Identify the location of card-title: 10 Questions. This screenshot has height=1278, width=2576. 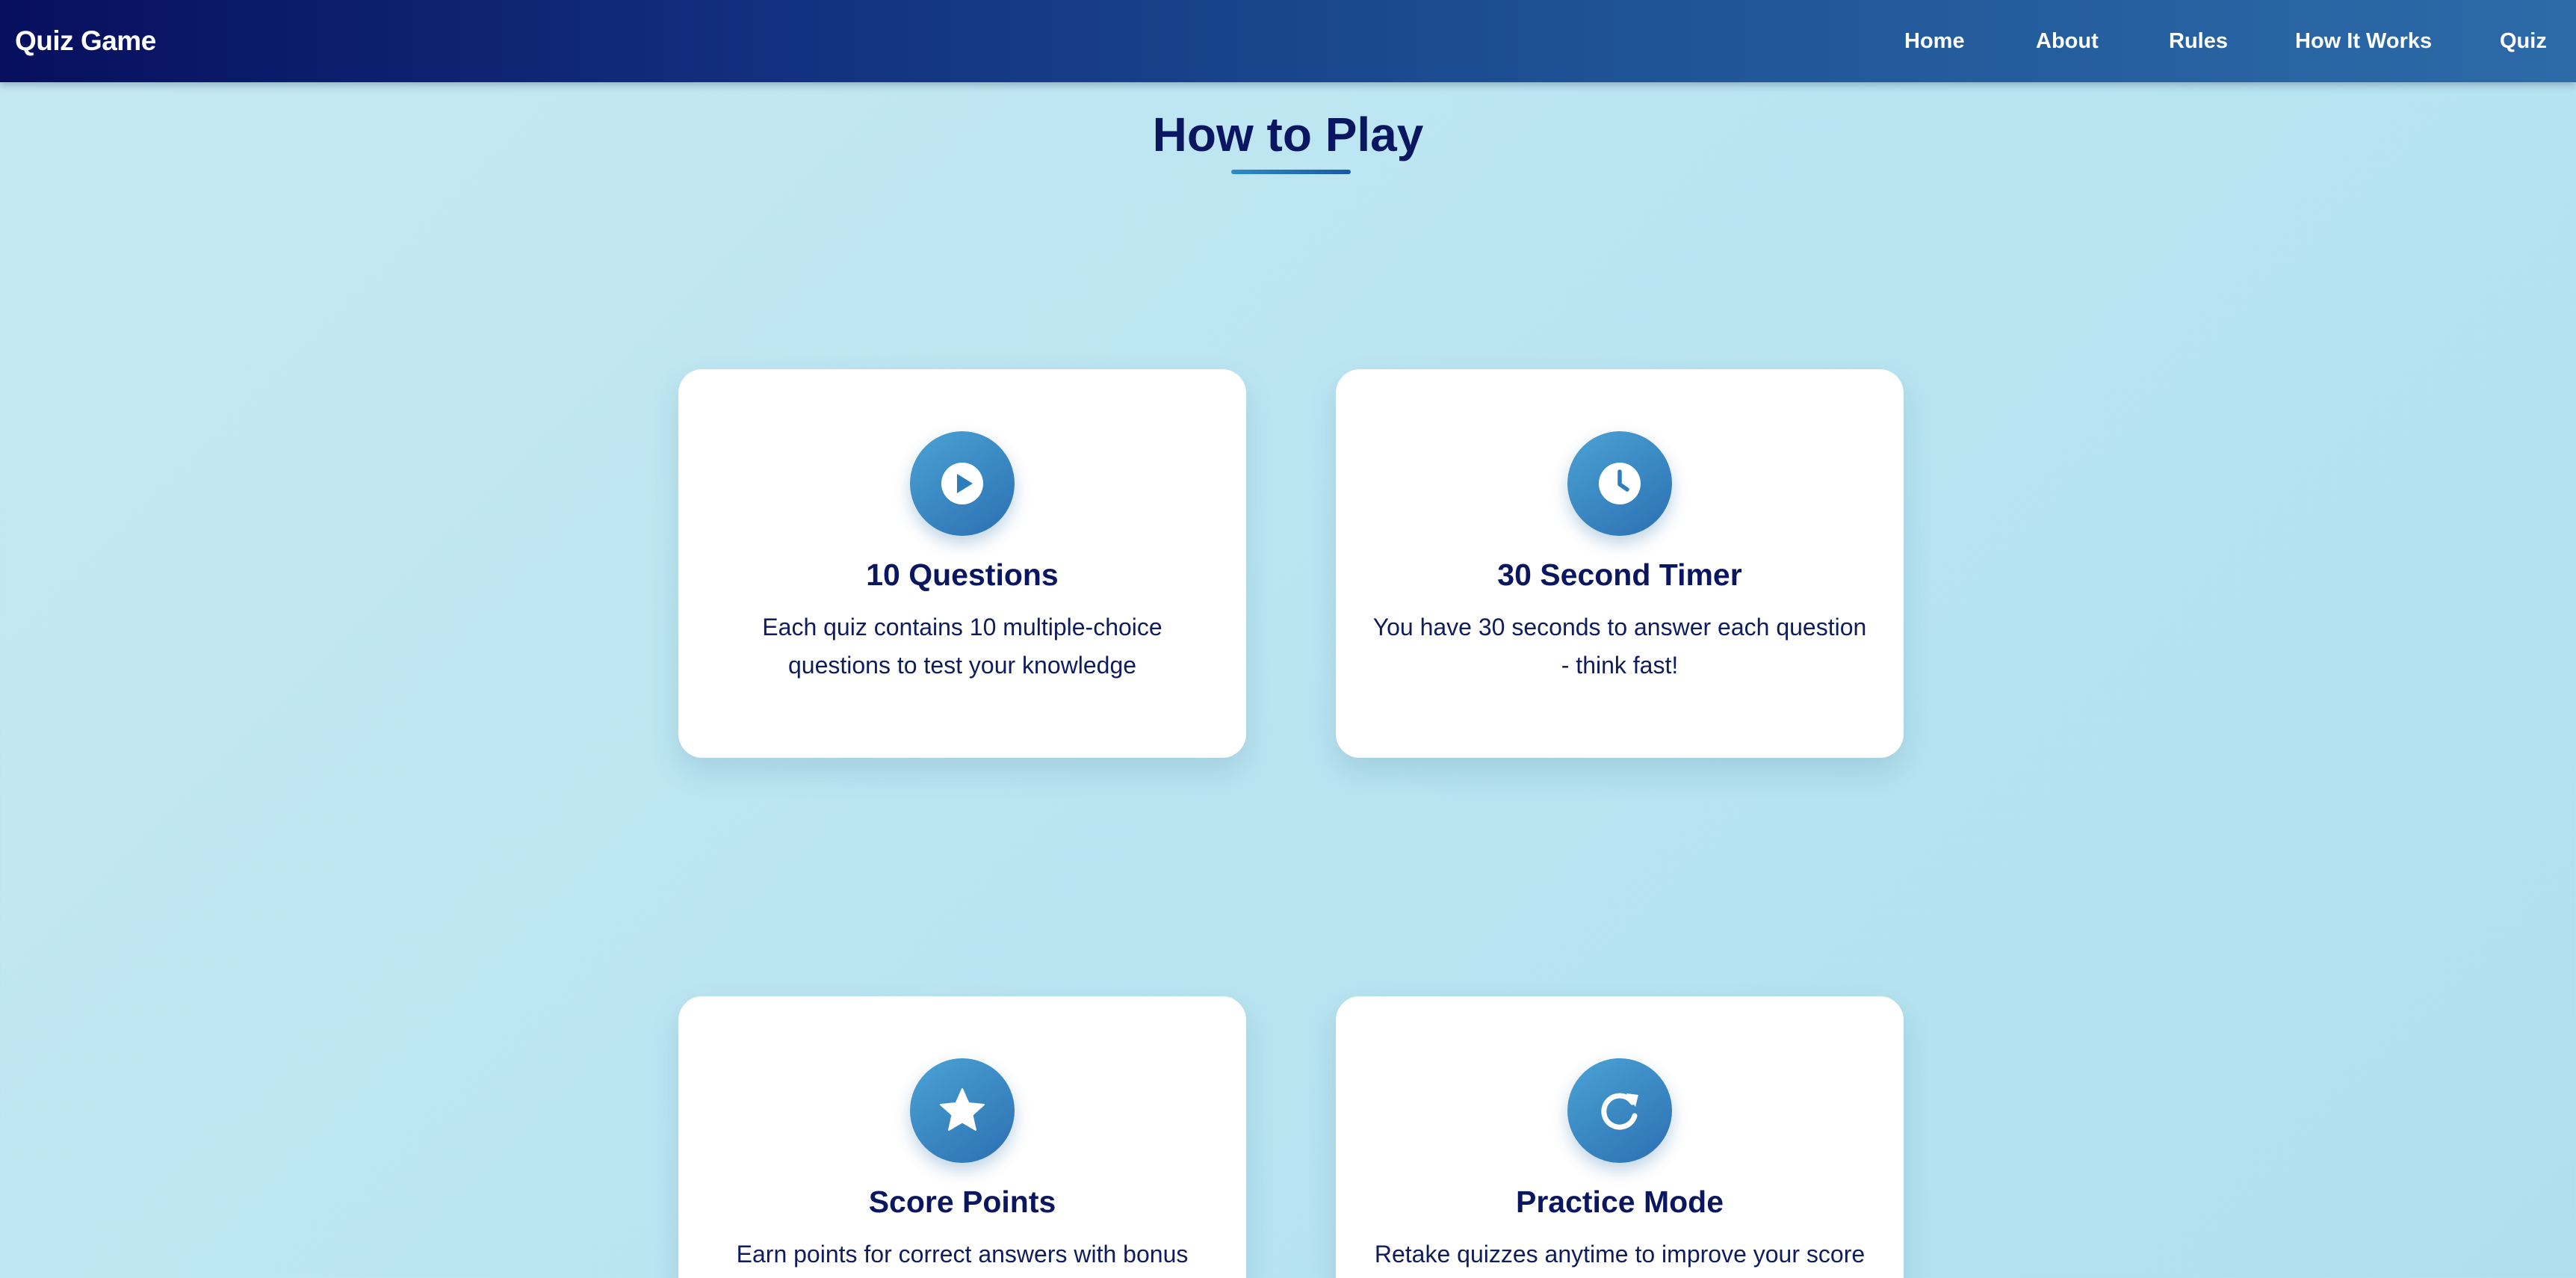
(962, 575).